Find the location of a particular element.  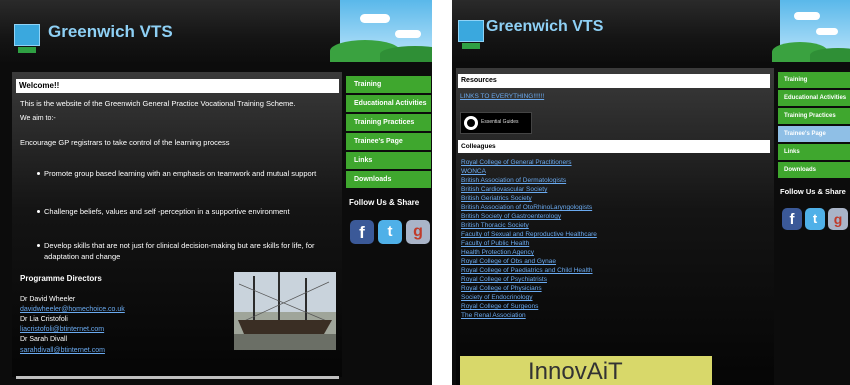

colleague-link: Royal College of Obs and Gynae is located at coordinates (508, 261).